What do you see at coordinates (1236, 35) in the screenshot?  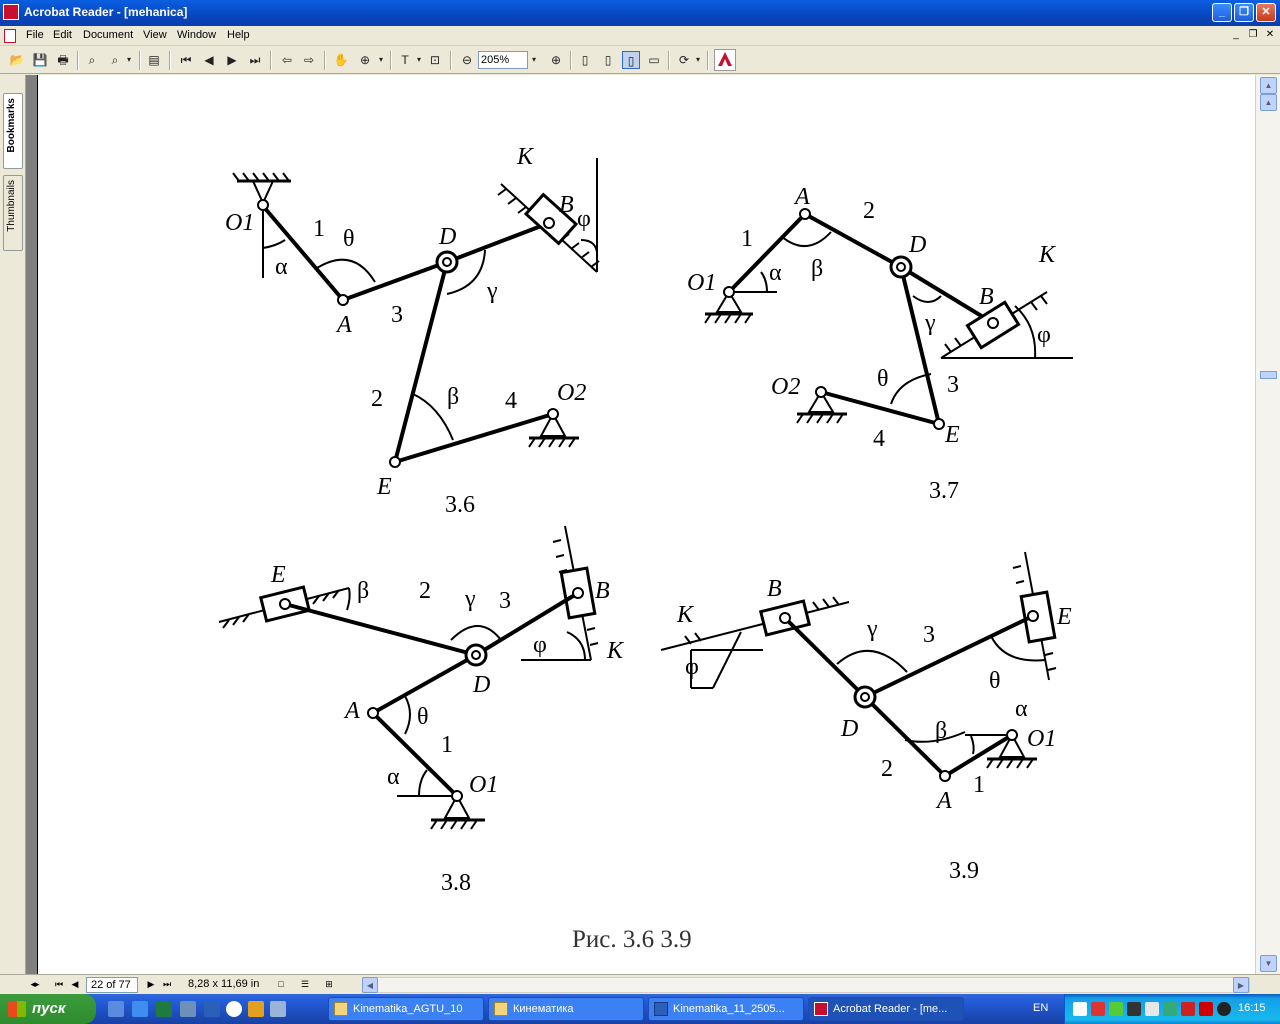 I see `doc-minimize-icon: _` at bounding box center [1236, 35].